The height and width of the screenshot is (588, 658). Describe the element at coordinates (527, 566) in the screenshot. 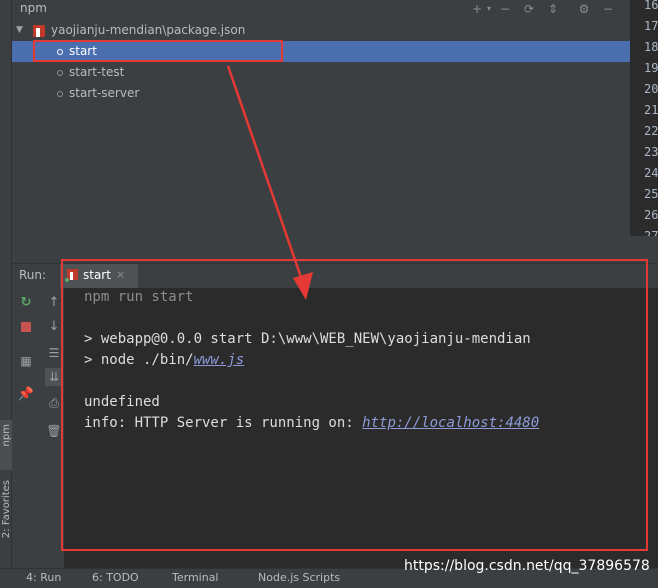

I see `watermark-text: https://blog.csdn.net/qq_37896578` at that location.